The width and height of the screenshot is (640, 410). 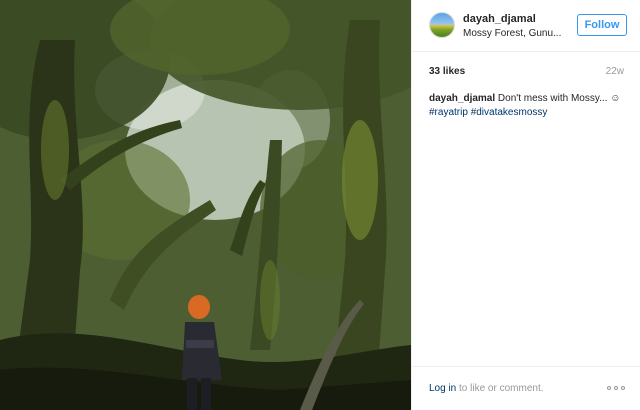 What do you see at coordinates (500, 388) in the screenshot?
I see `login-suffix: to like or comment.` at bounding box center [500, 388].